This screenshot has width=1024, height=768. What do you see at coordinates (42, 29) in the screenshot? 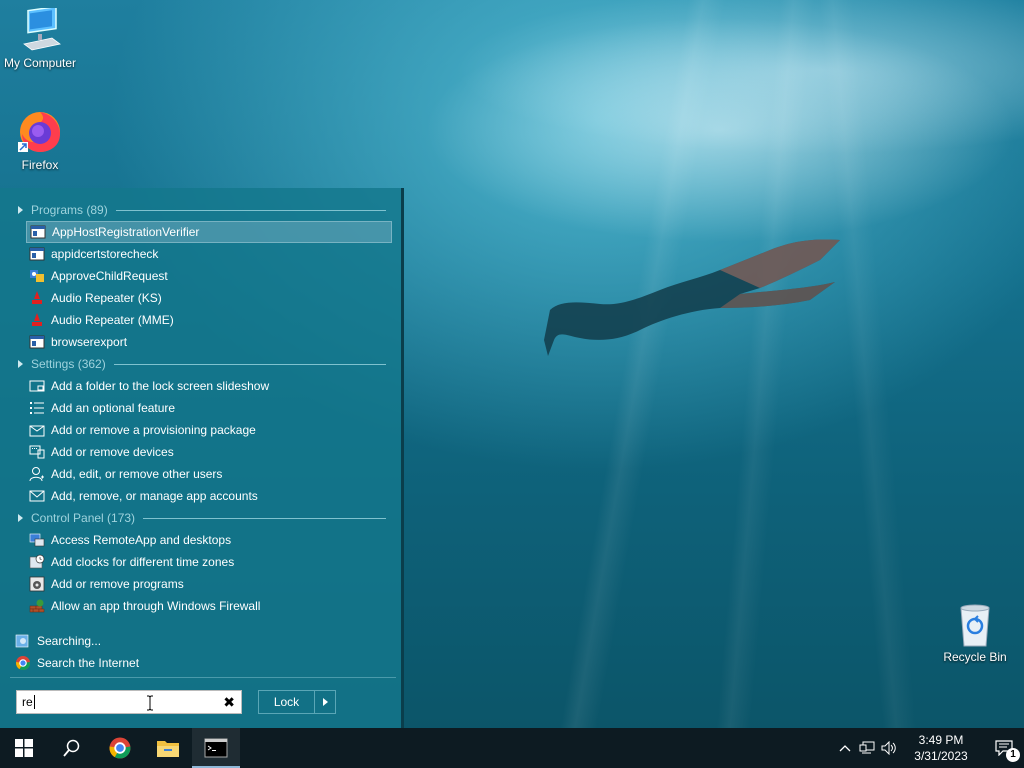
I see `computer-icon` at bounding box center [42, 29].